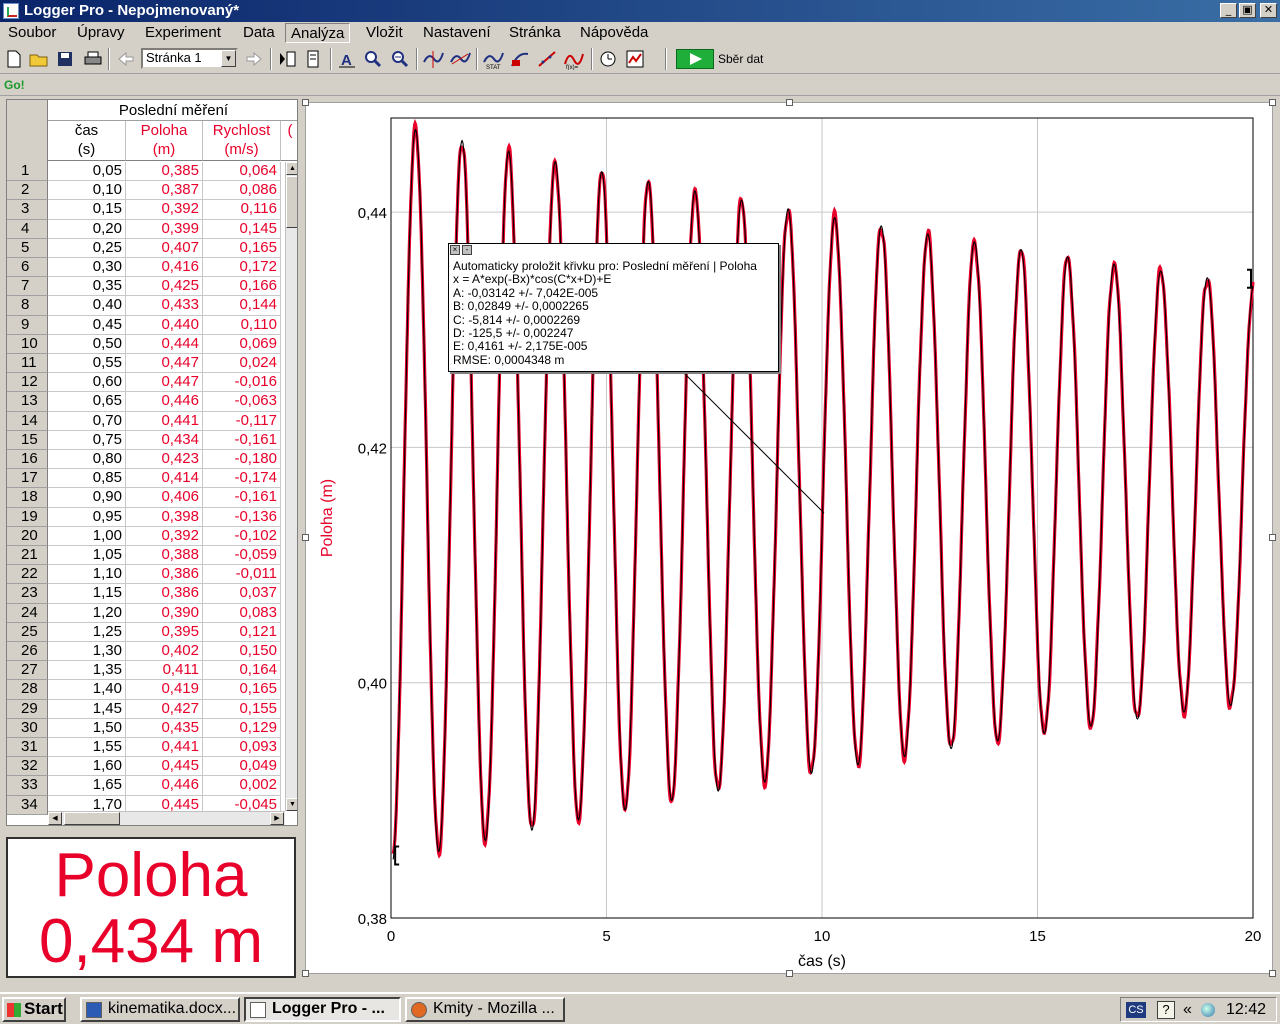 The image size is (1280, 1024). What do you see at coordinates (164, 613) in the screenshot?
I see `cell-poloha: 0,390` at bounding box center [164, 613].